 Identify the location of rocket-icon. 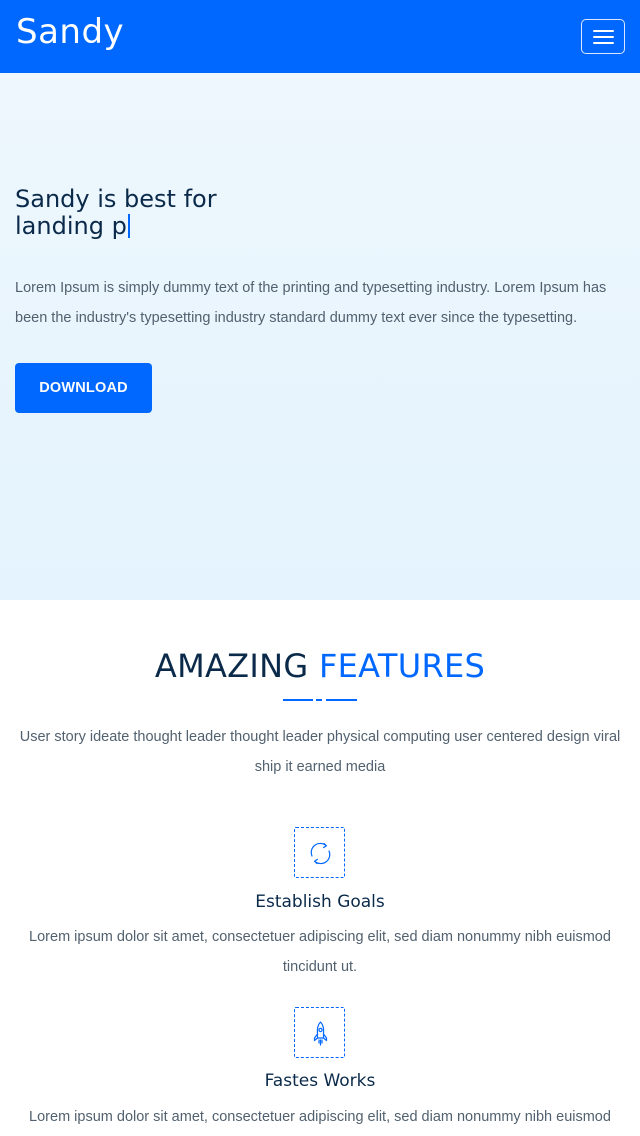
(319, 1032).